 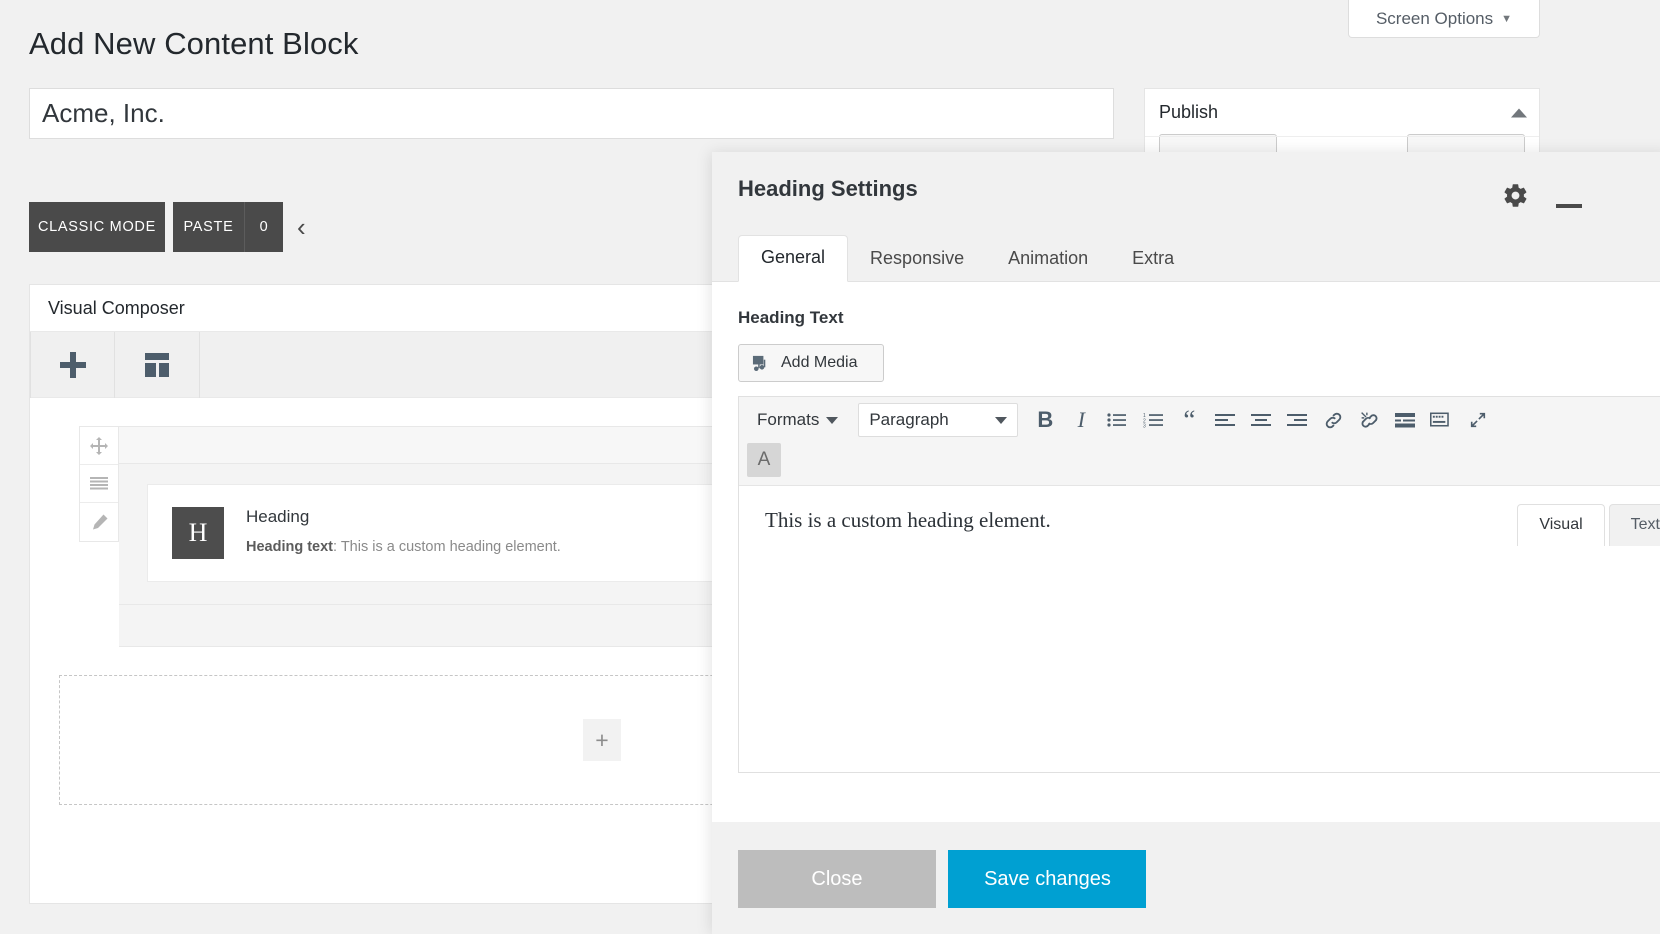 What do you see at coordinates (1261, 420) in the screenshot?
I see `align-center-button` at bounding box center [1261, 420].